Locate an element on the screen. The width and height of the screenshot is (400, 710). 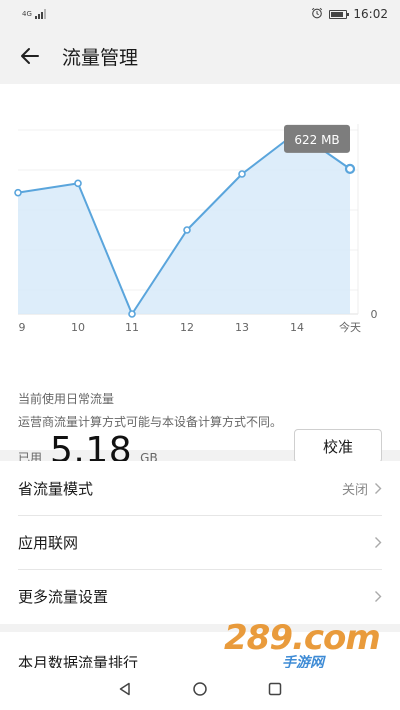
x-tick-label: 12 is located at coordinates (187, 327).